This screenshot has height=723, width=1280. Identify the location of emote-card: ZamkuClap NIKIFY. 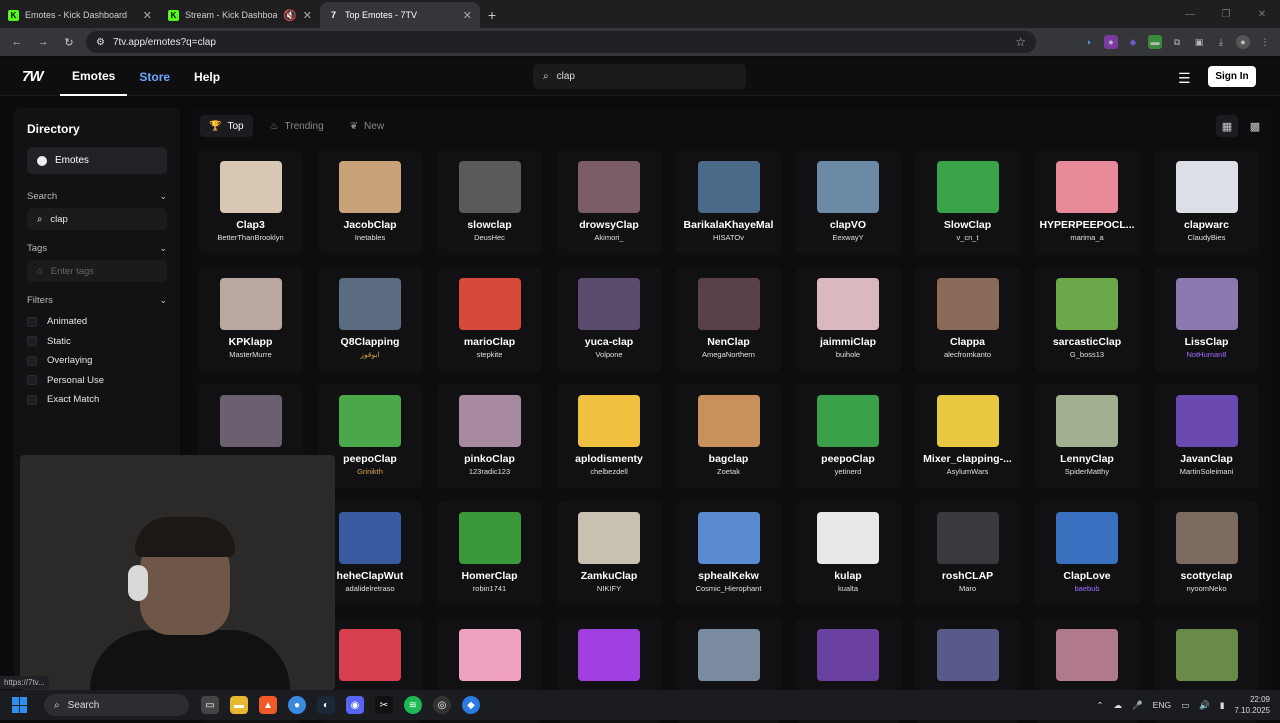
(609, 553).